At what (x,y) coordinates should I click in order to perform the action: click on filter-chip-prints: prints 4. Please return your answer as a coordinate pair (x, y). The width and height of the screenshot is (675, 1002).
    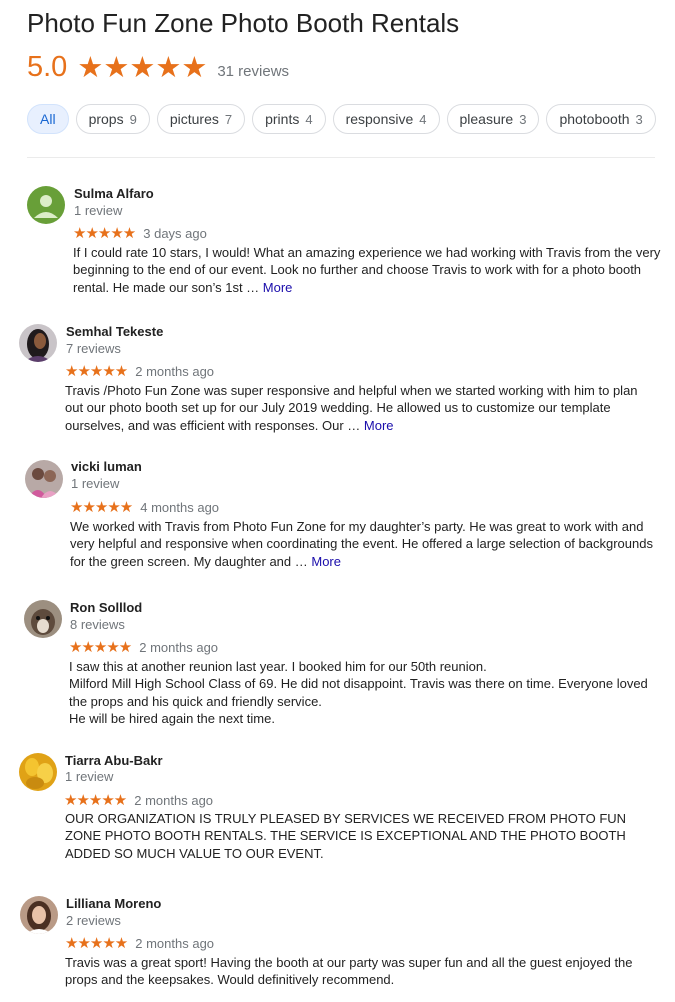
    Looking at the image, I should click on (289, 119).